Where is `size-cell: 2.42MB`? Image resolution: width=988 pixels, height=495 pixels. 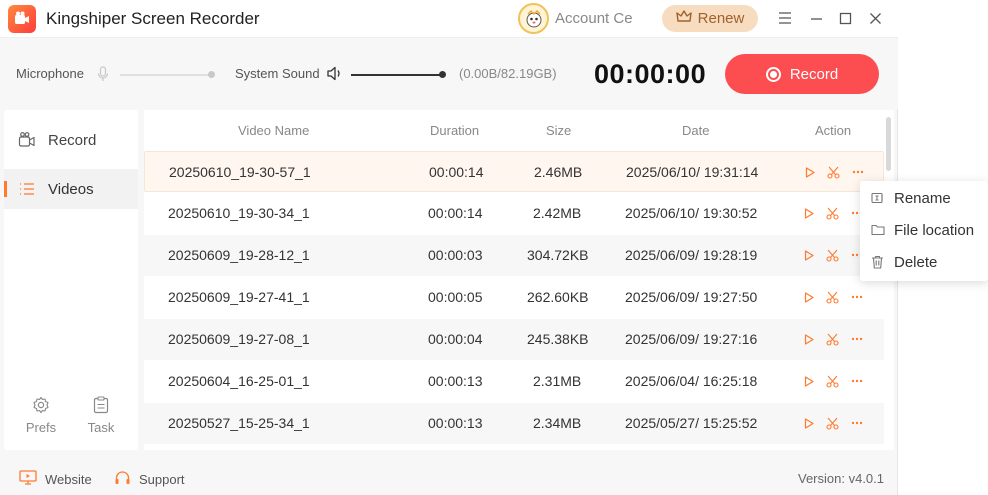 size-cell: 2.42MB is located at coordinates (557, 213).